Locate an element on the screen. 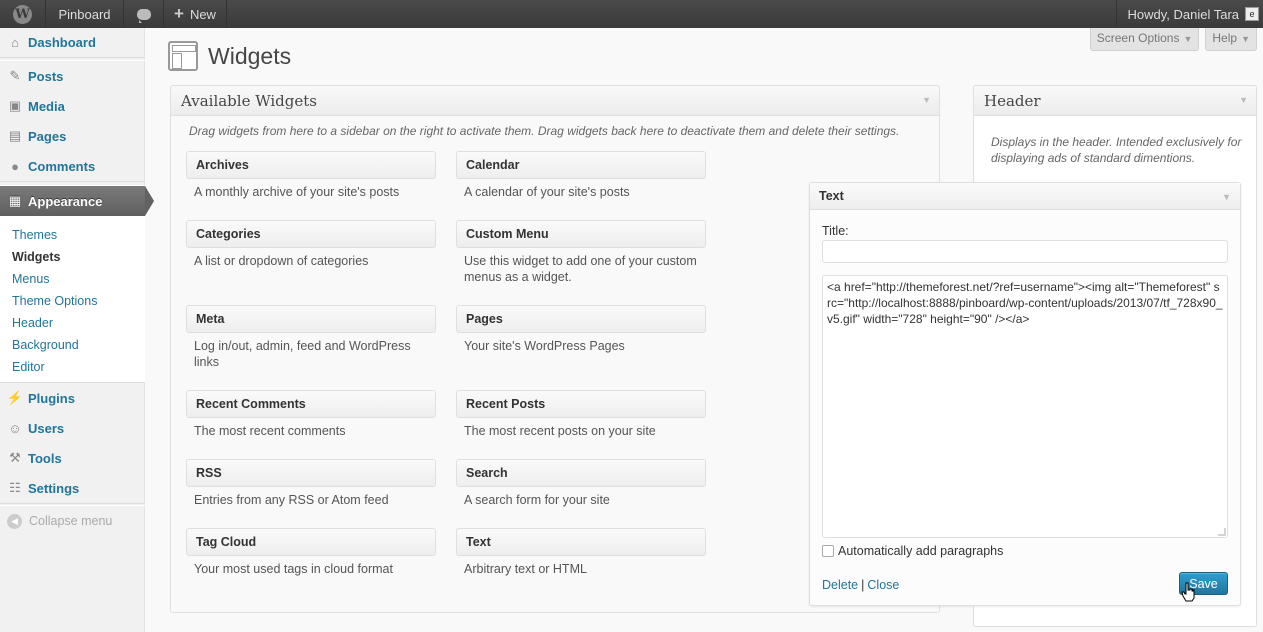  widget-title: Meta is located at coordinates (311, 319).